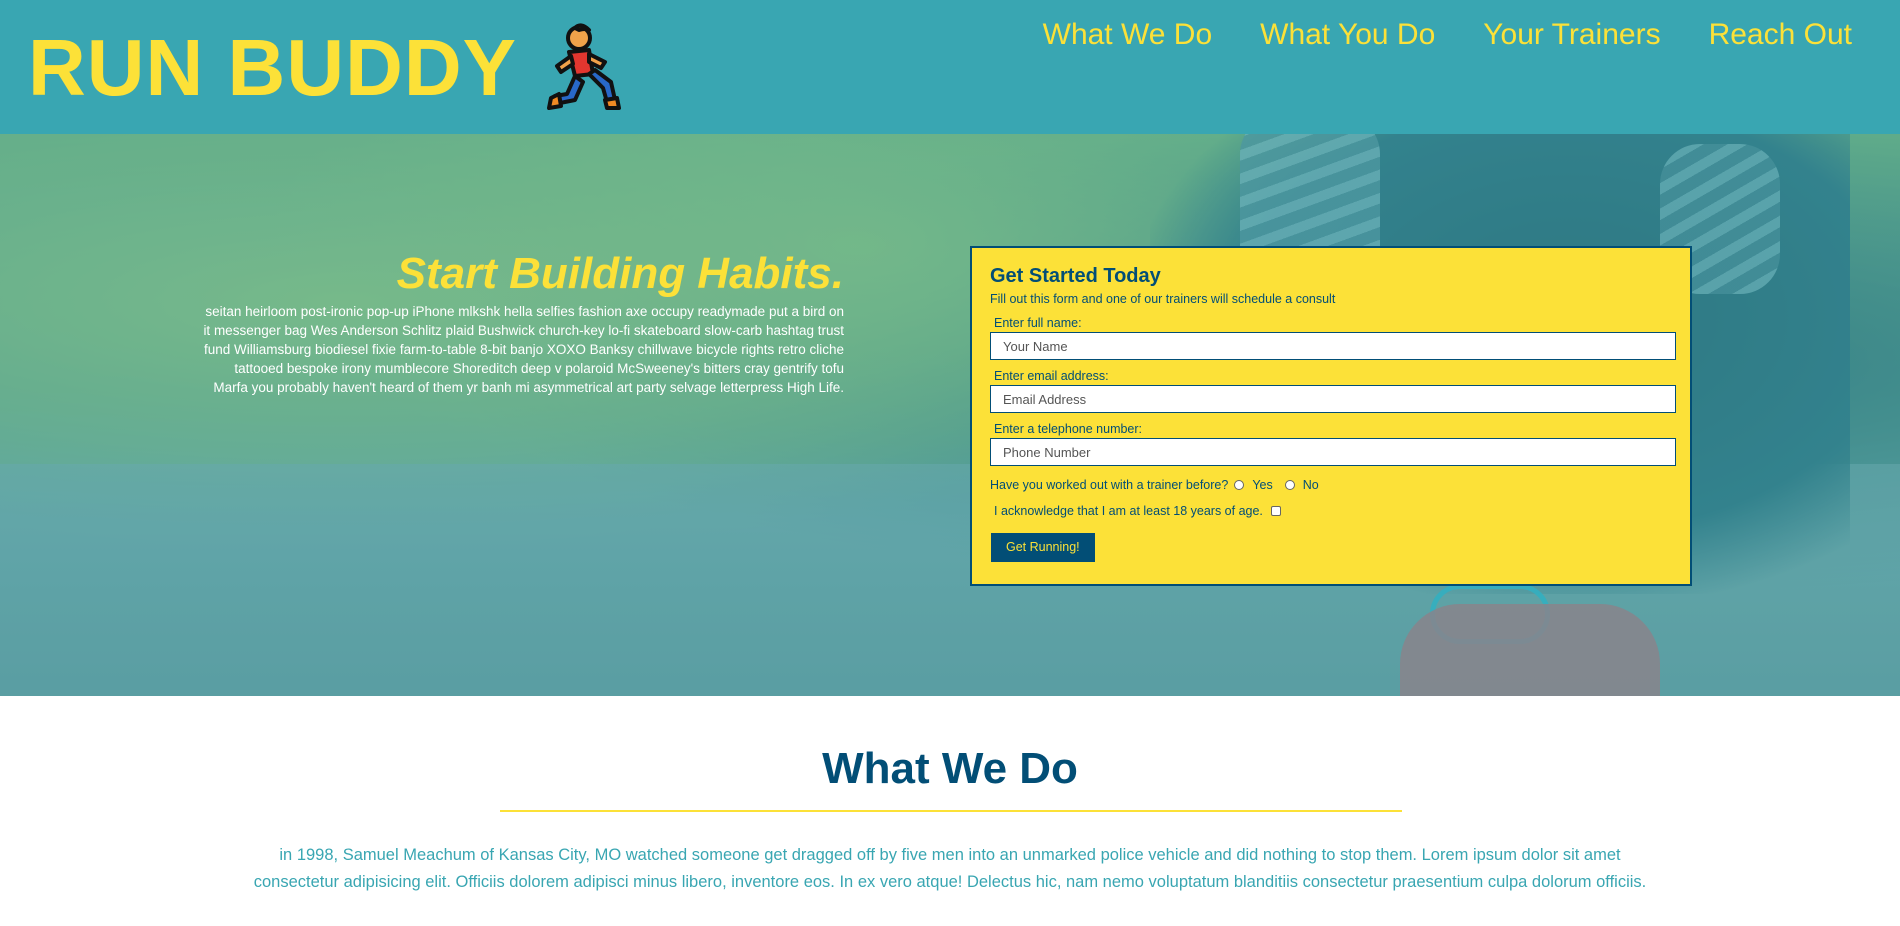 This screenshot has height=926, width=1900. Describe the element at coordinates (1051, 376) in the screenshot. I see `email-label: Enter email address:` at that location.